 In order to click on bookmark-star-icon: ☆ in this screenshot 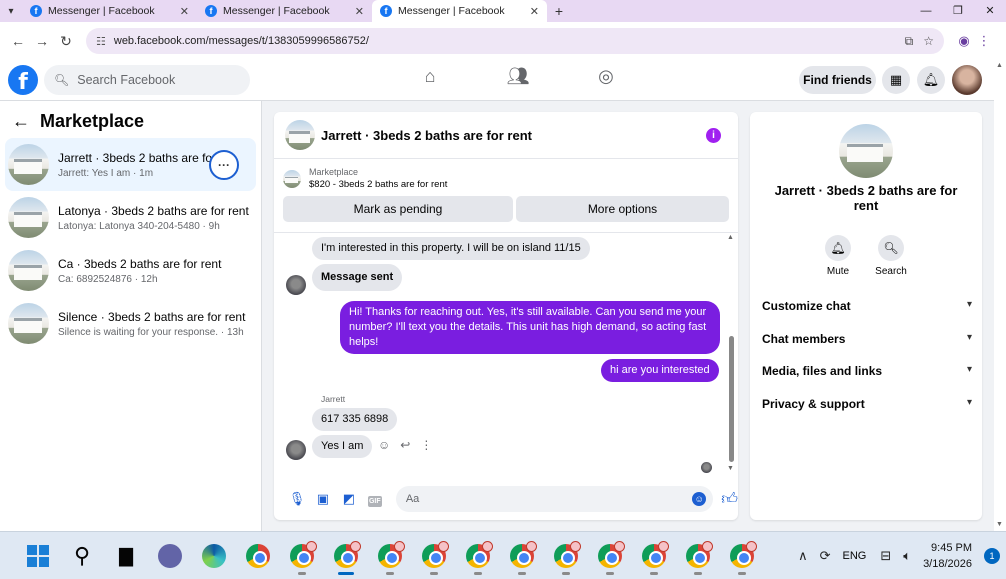, I will do `click(928, 41)`.